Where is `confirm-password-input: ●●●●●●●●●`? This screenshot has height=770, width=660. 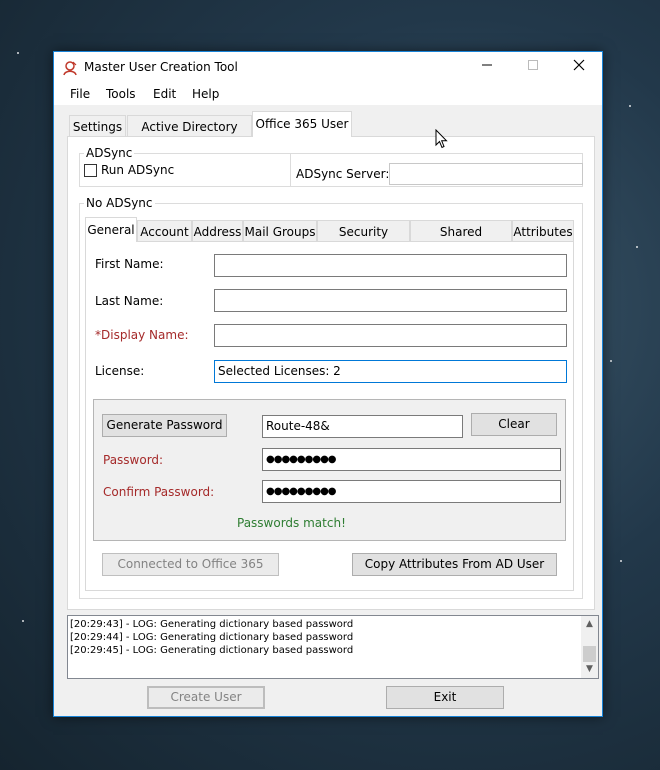 confirm-password-input: ●●●●●●●●● is located at coordinates (411, 491).